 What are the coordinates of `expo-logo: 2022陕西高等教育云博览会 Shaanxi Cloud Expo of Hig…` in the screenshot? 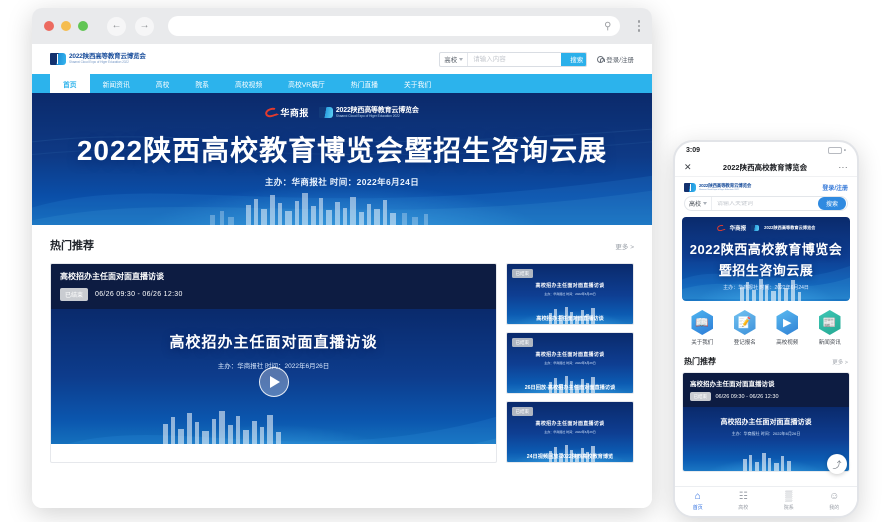 It's located at (368, 112).